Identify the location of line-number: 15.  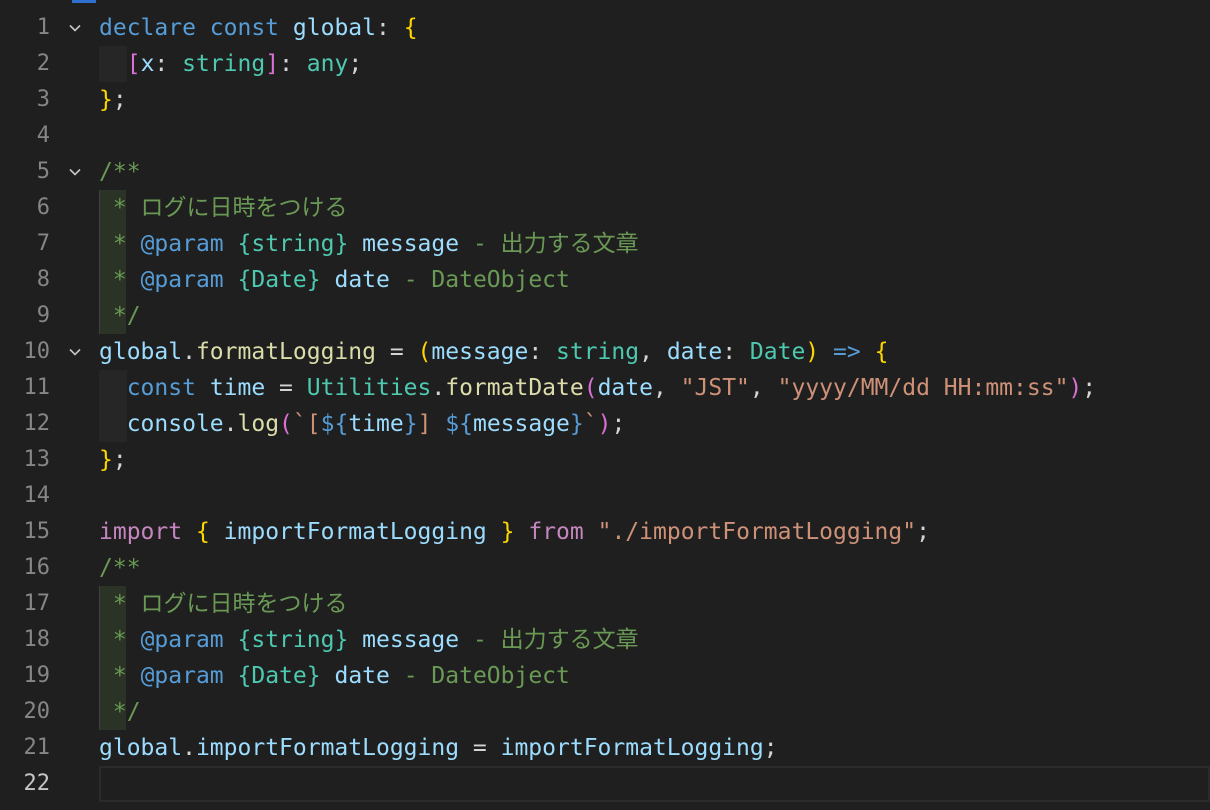
(37, 531).